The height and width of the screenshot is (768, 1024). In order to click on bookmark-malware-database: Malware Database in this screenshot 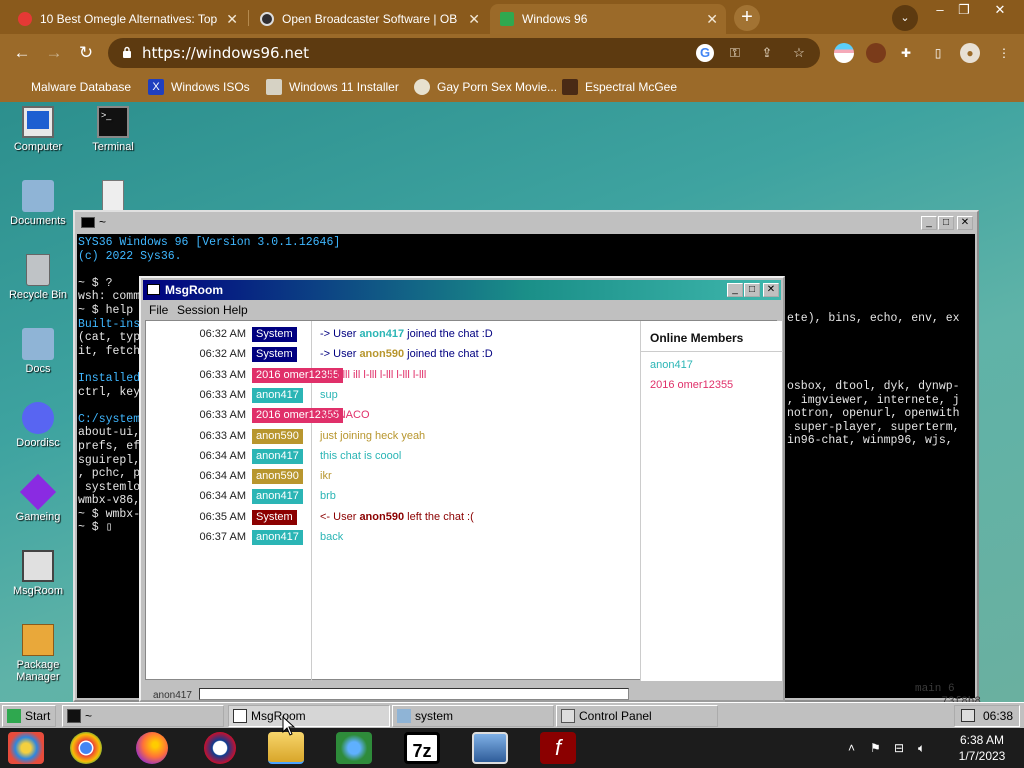, I will do `click(72, 87)`.